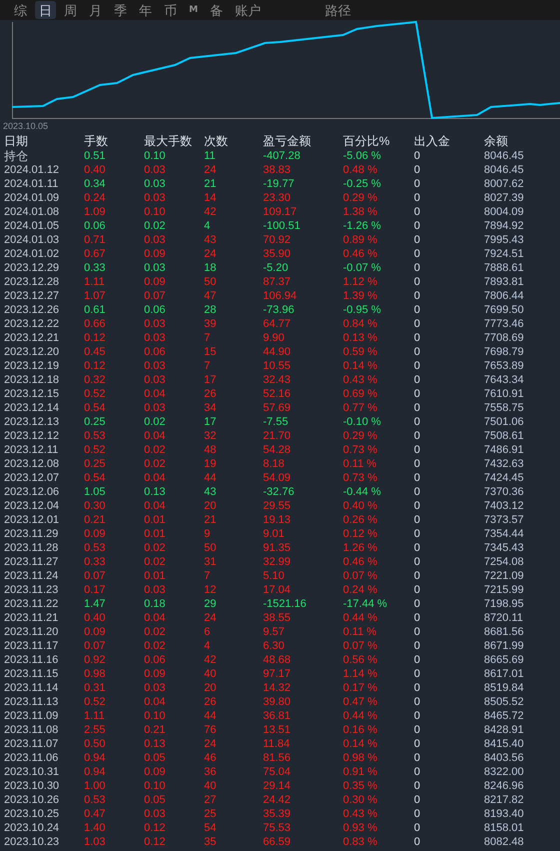 The width and height of the screenshot is (560, 851). What do you see at coordinates (31, 534) in the screenshot?
I see `date-cell: 2023.11.29` at bounding box center [31, 534].